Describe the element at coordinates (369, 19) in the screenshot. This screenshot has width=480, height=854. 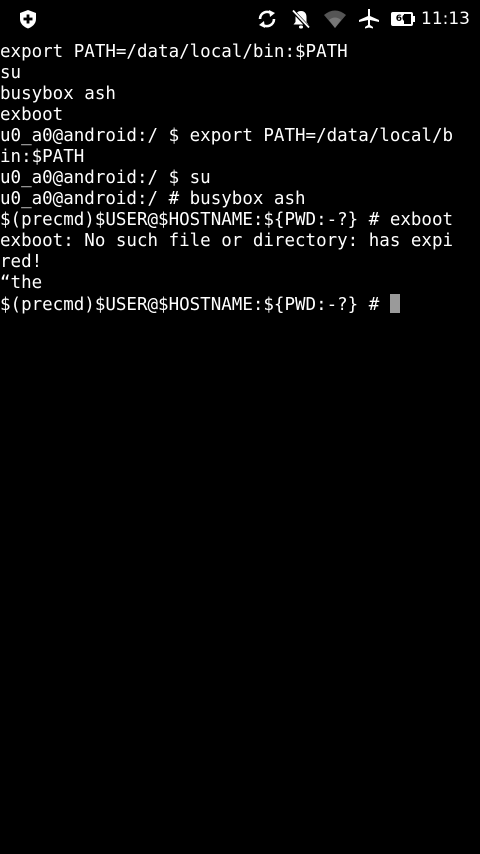
I see `airplane-mode-icon` at that location.